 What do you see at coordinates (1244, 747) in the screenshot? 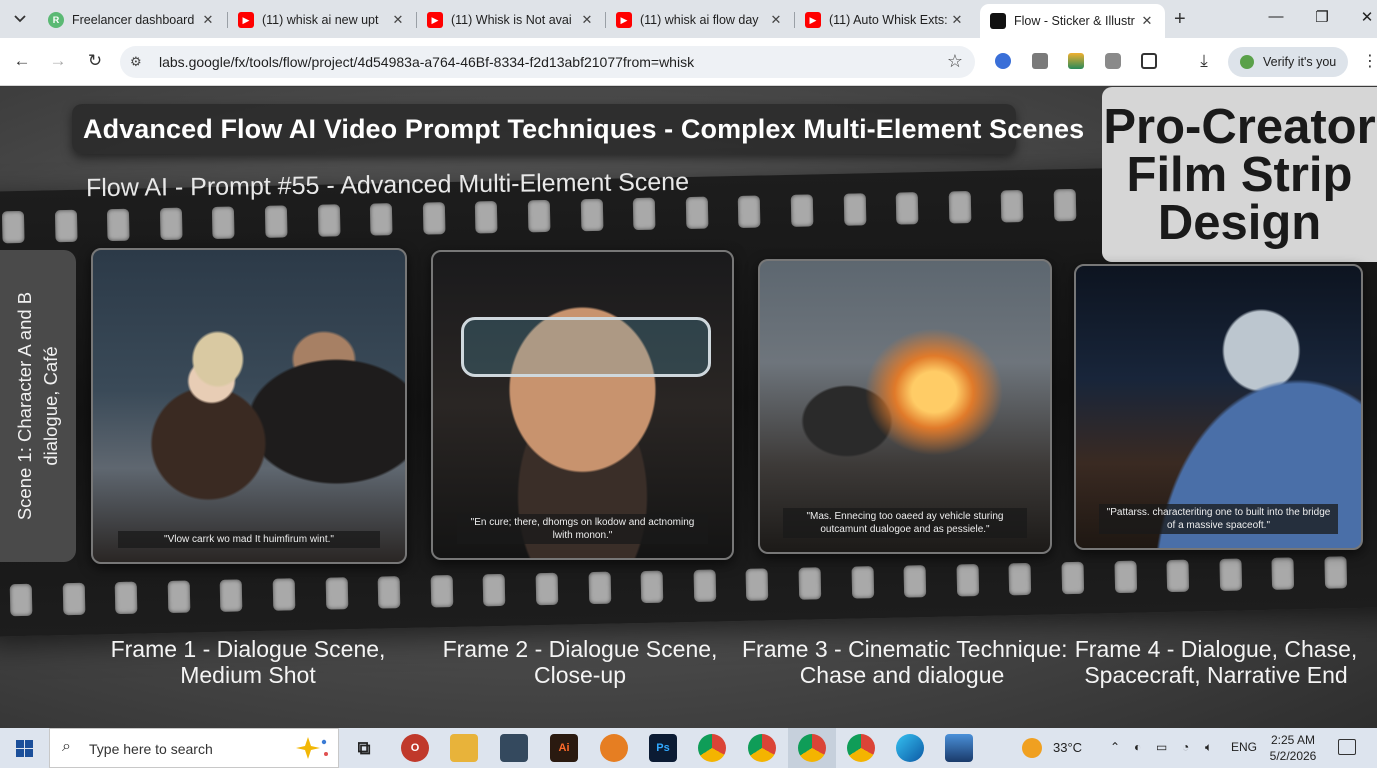
I see `language-indicator: ENG` at bounding box center [1244, 747].